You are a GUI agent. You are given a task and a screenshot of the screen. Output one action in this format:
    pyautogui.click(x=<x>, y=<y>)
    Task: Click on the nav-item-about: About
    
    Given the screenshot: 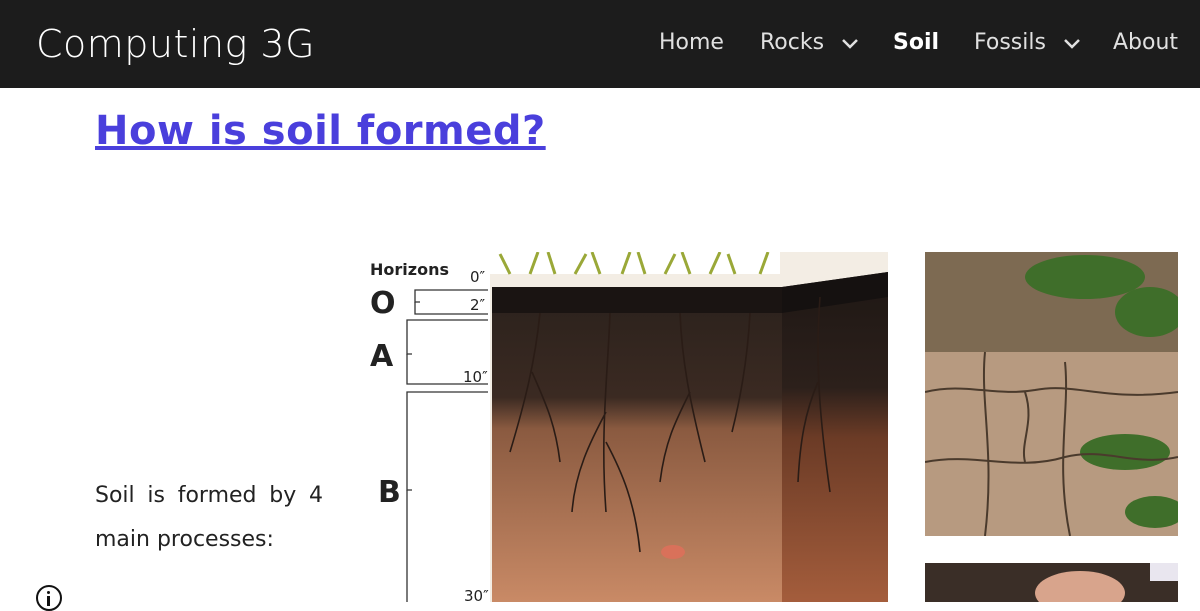 What is the action you would take?
    pyautogui.click(x=1145, y=42)
    